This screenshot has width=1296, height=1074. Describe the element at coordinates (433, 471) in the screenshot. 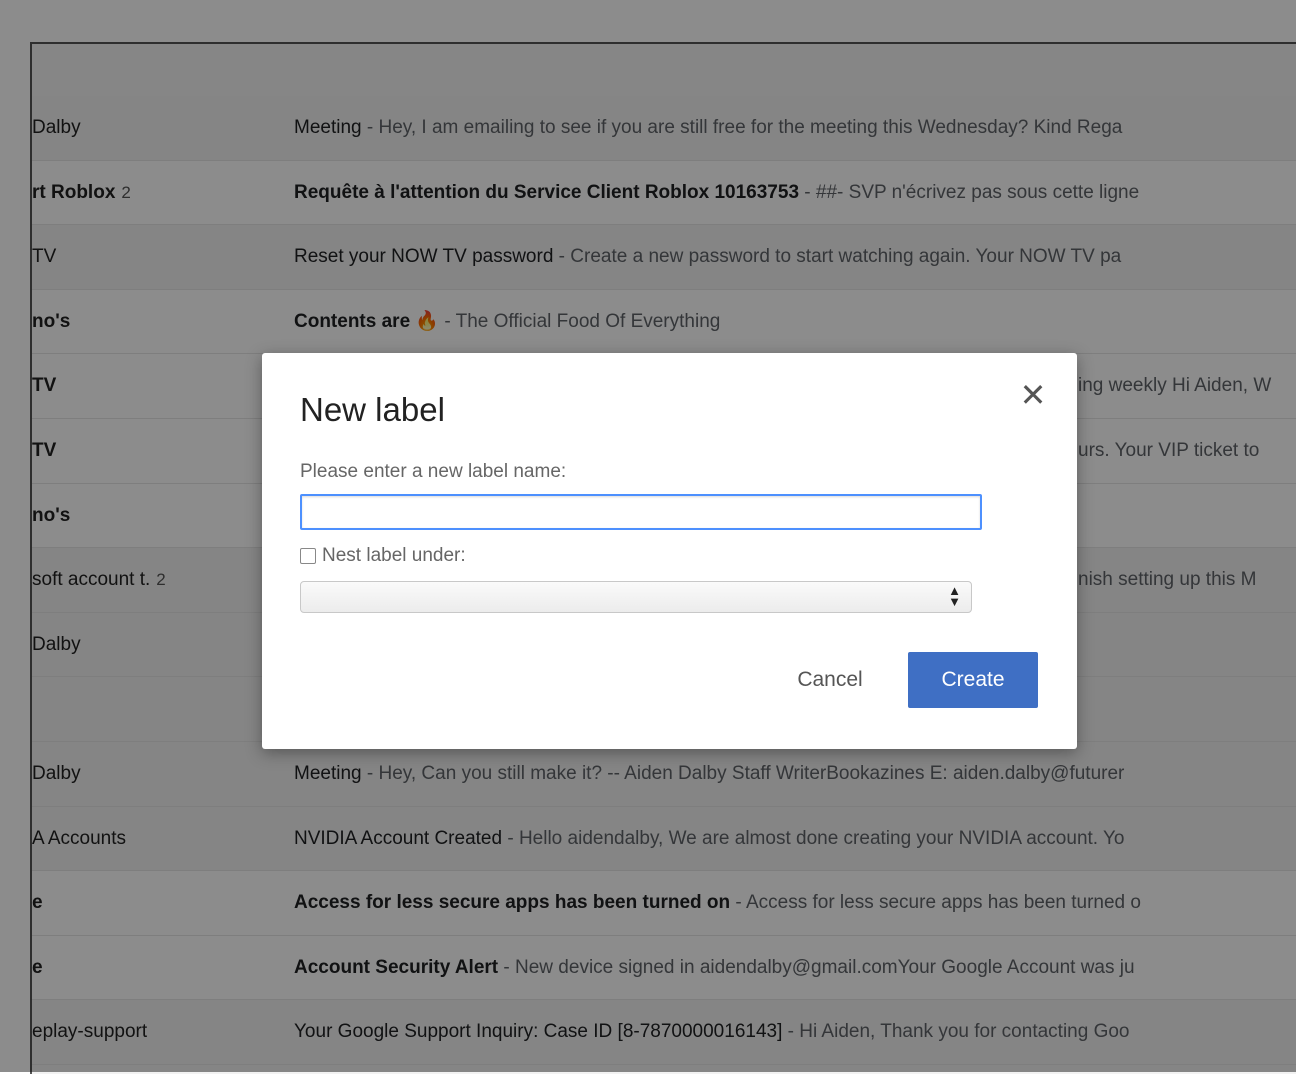

I see `label-name-prompt: Please enter a new label name:` at that location.